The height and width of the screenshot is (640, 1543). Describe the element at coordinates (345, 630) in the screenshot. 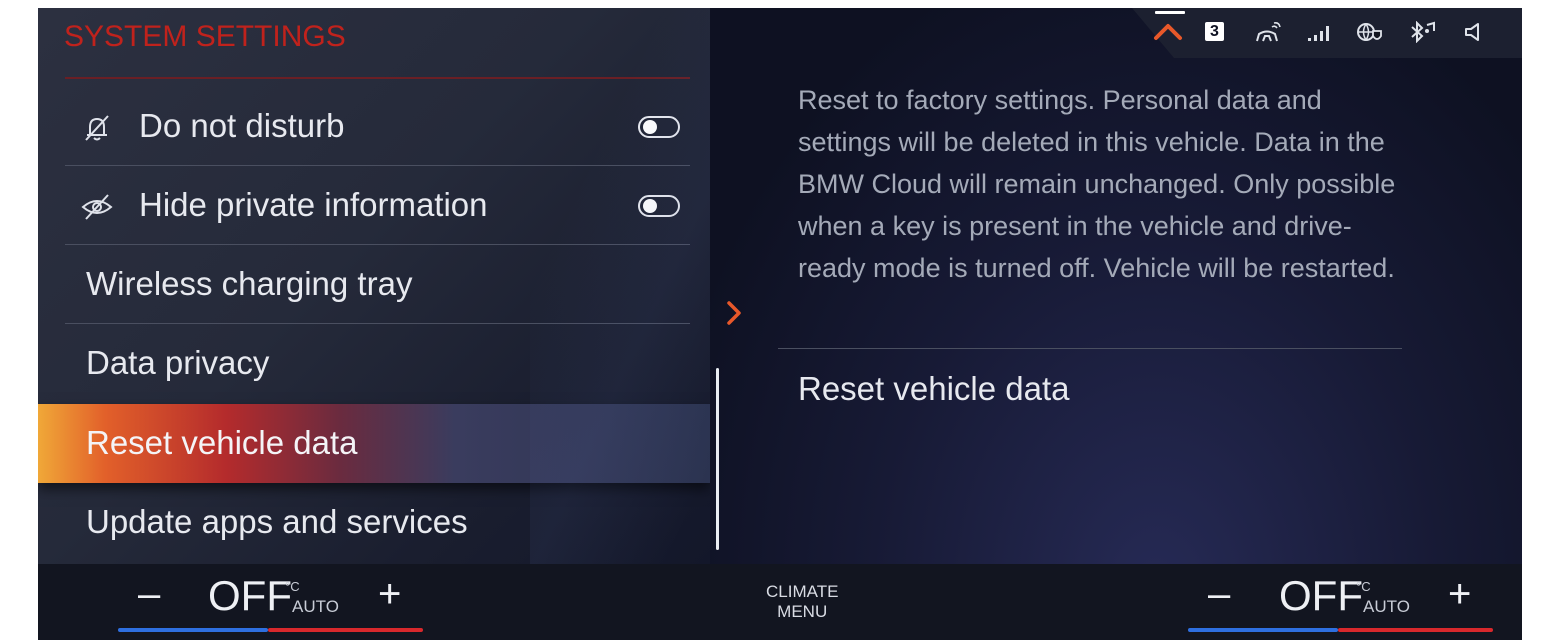

I see `temp-bar-hot-left` at that location.